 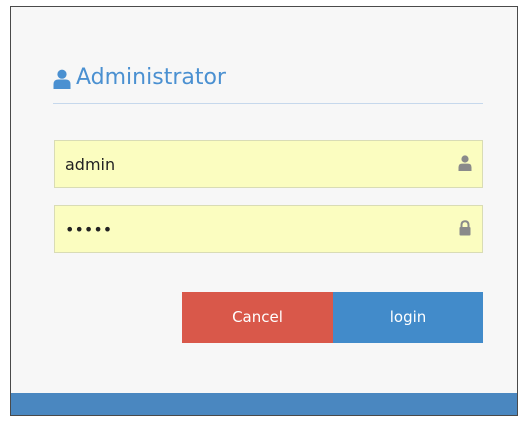 I want to click on login-button: login, so click(x=408, y=317).